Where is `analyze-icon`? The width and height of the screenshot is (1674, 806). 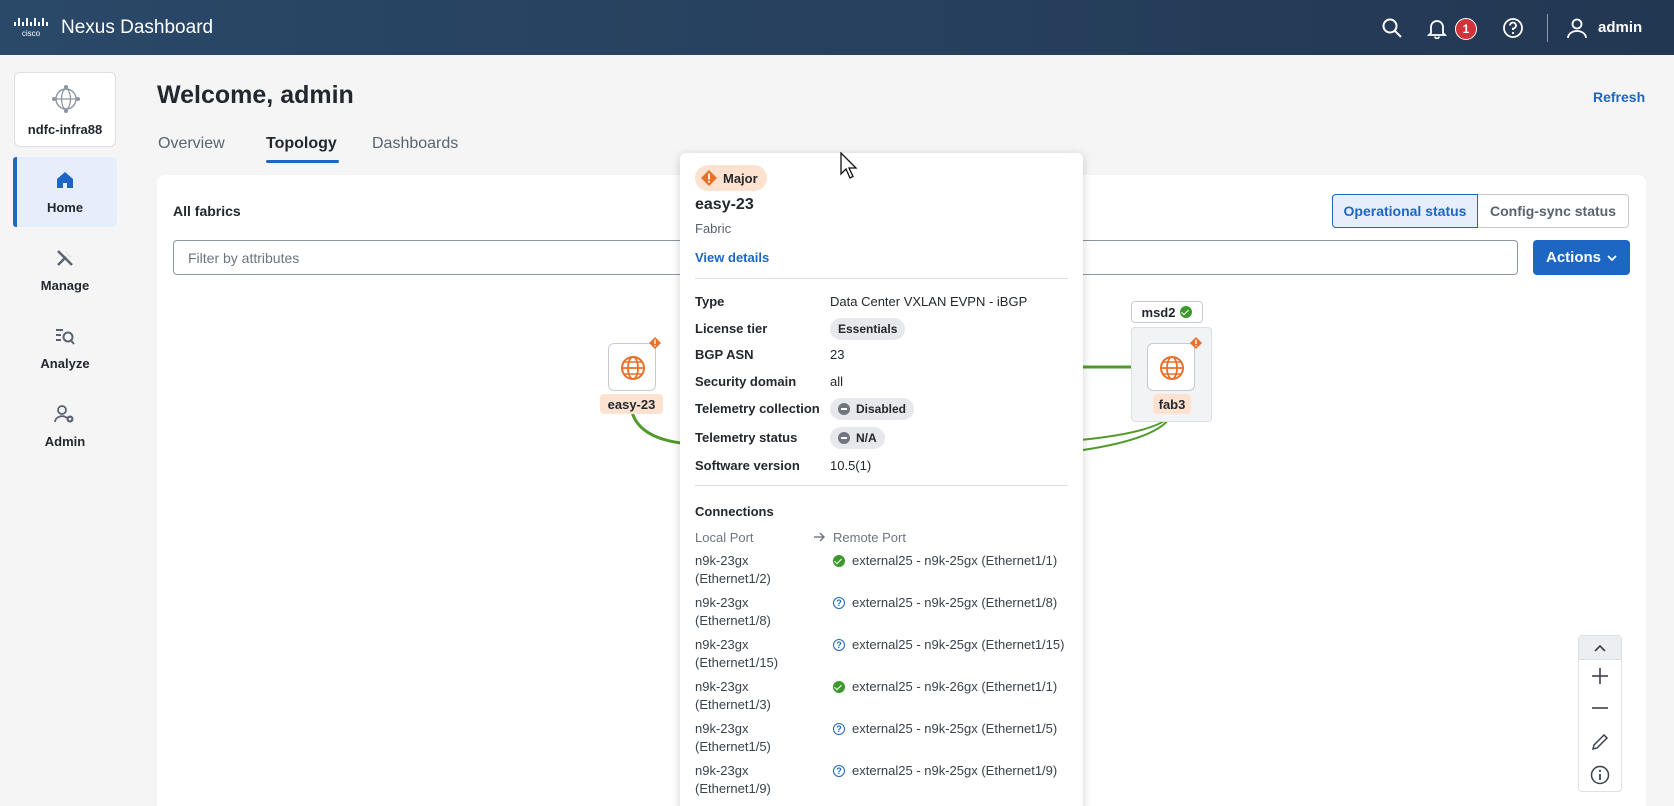 analyze-icon is located at coordinates (65, 337).